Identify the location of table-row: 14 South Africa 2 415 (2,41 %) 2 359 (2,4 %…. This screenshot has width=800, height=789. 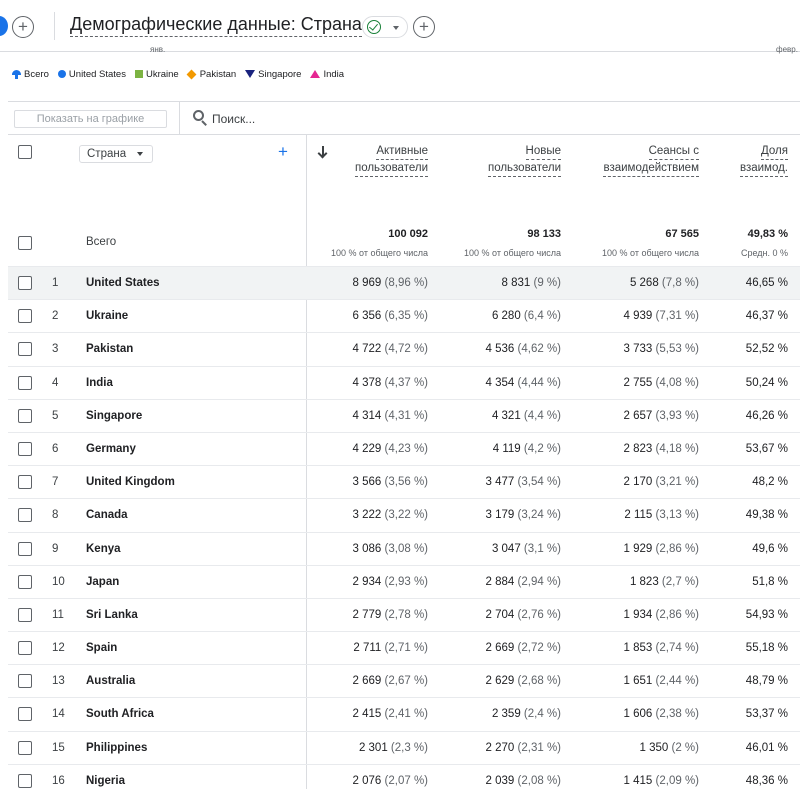
(404, 713).